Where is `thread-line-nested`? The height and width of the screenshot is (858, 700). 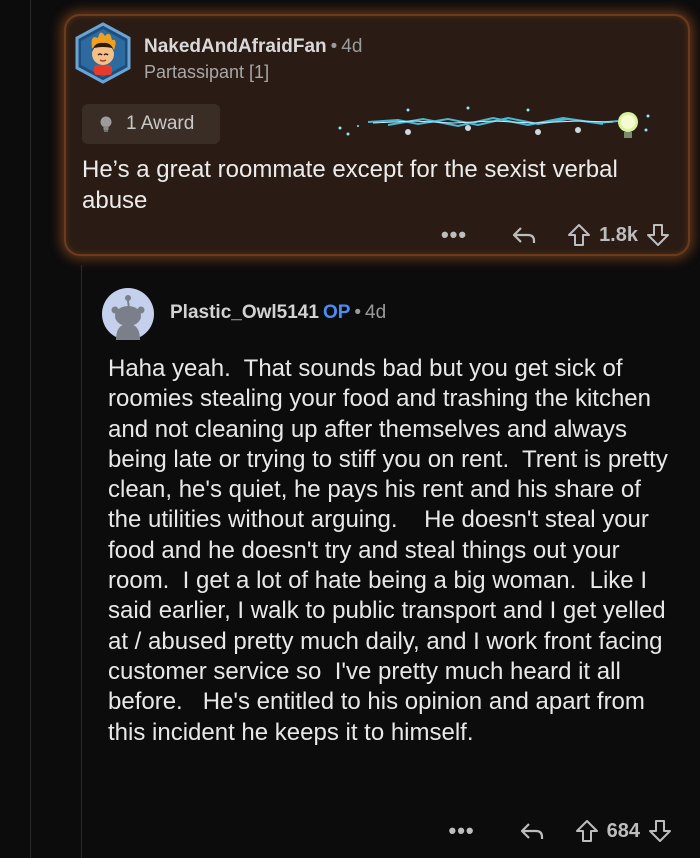
thread-line-nested is located at coordinates (81, 561).